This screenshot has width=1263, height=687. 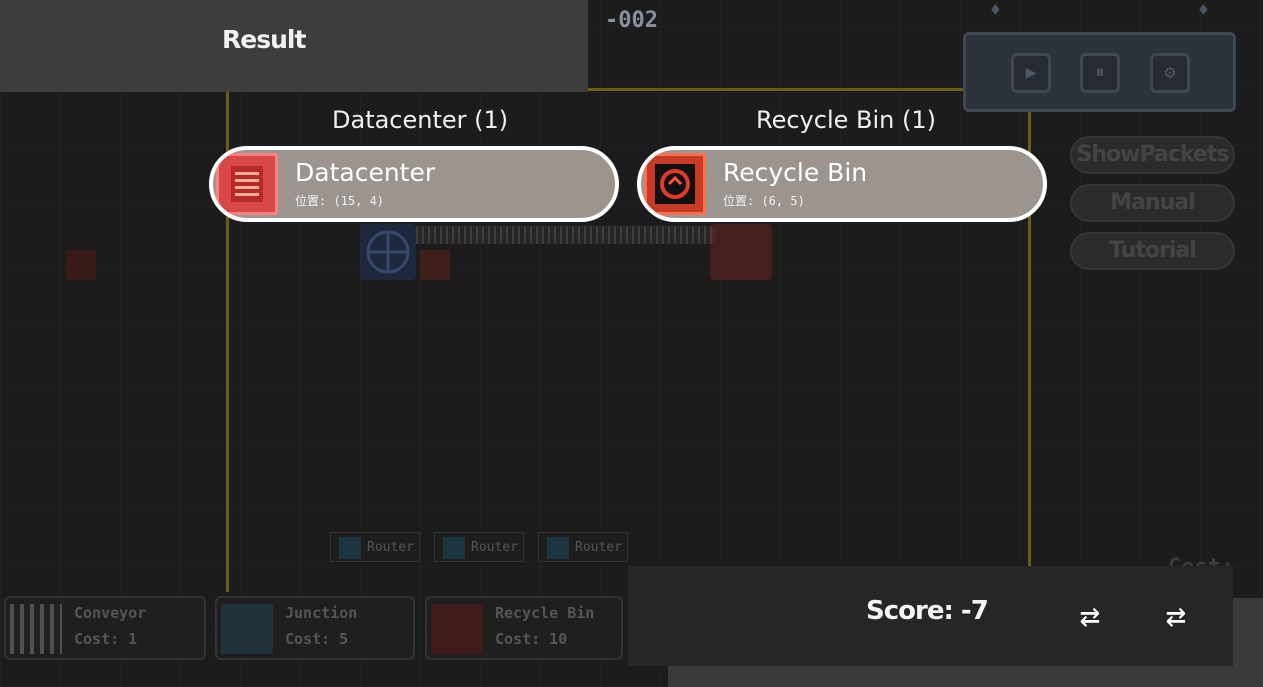 I want to click on toolbar-item-conveyor: Conveyor Cost: 1, so click(x=105, y=628).